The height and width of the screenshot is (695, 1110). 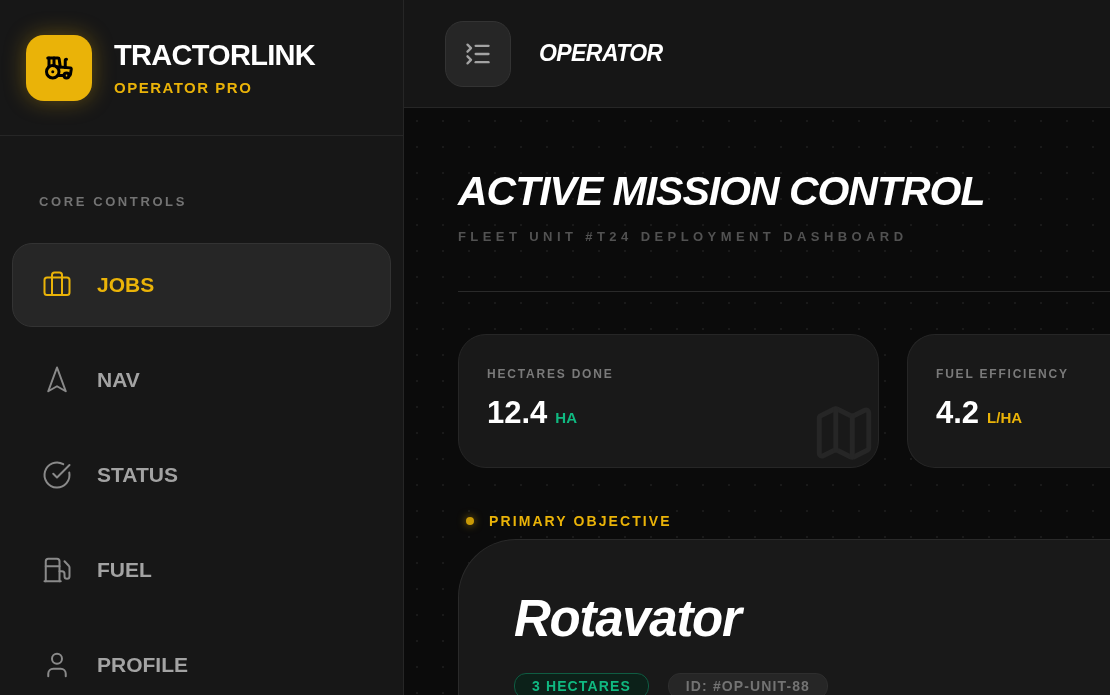 What do you see at coordinates (601, 54) in the screenshot?
I see `top-bar-title: OPERATOR` at bounding box center [601, 54].